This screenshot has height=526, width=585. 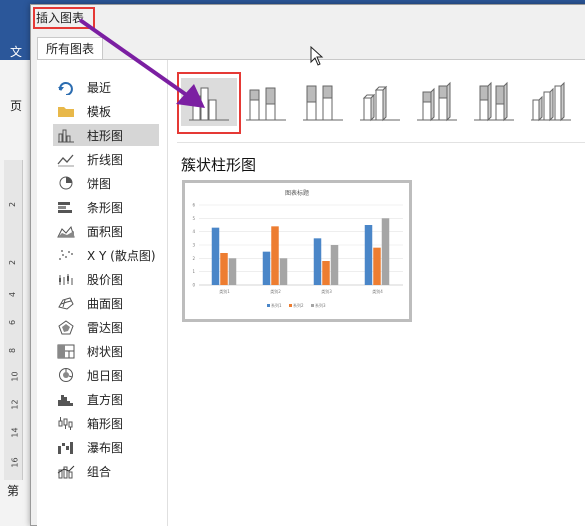 I want to click on 3d-stacked-column-thumb, so click(x=437, y=102).